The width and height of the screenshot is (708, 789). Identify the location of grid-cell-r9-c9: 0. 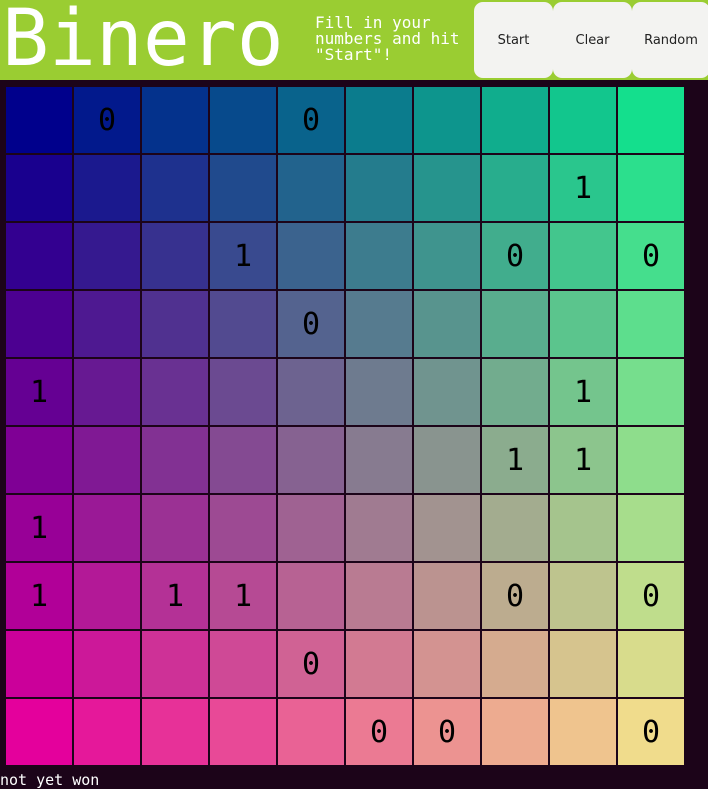
(651, 732).